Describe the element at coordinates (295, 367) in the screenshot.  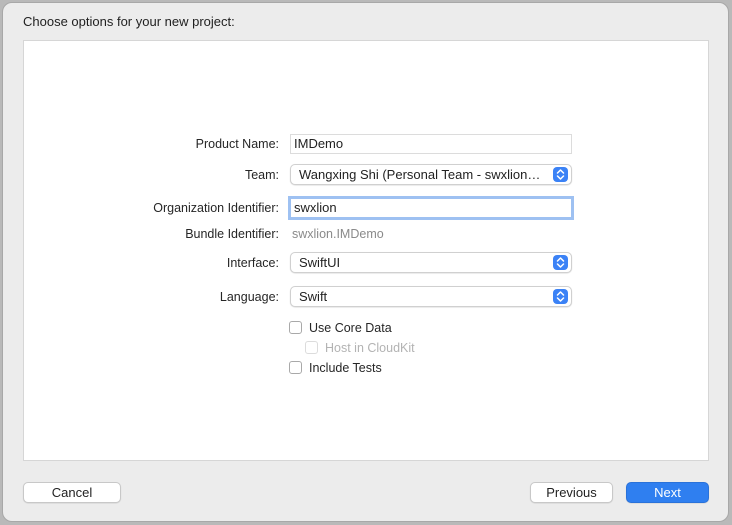
I see `include-tests-checkbox` at that location.